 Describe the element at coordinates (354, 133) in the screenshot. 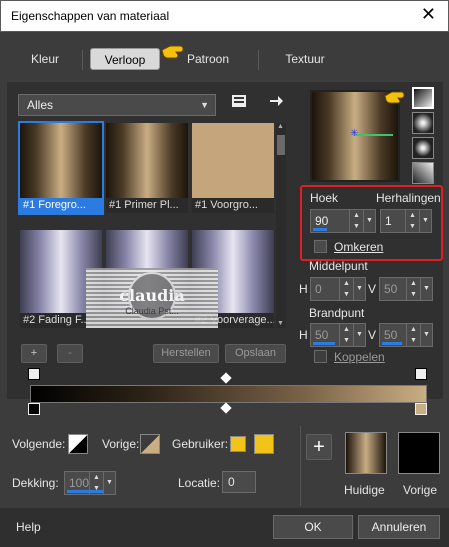

I see `center-marker-icon: ✳` at that location.